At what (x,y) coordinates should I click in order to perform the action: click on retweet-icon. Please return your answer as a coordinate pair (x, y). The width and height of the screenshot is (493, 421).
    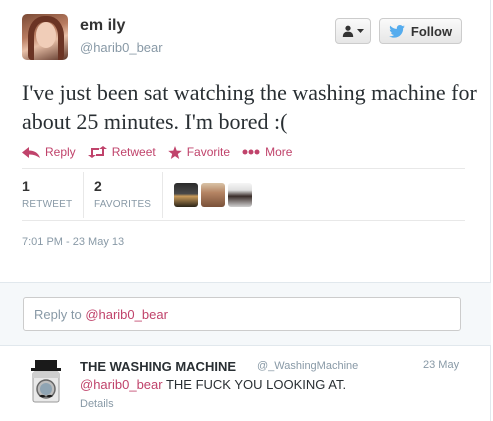
    Looking at the image, I should click on (97, 152).